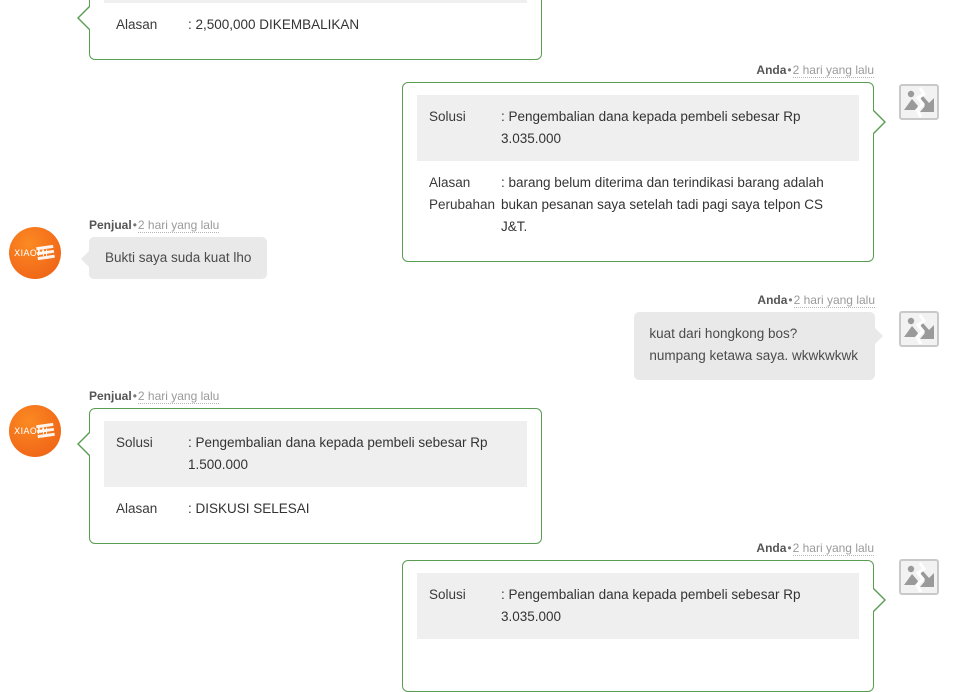 This screenshot has height=692, width=965. I want to click on reason-row: Alasan : 2,500,000 DIKEMBALIKAN, so click(315, 25).